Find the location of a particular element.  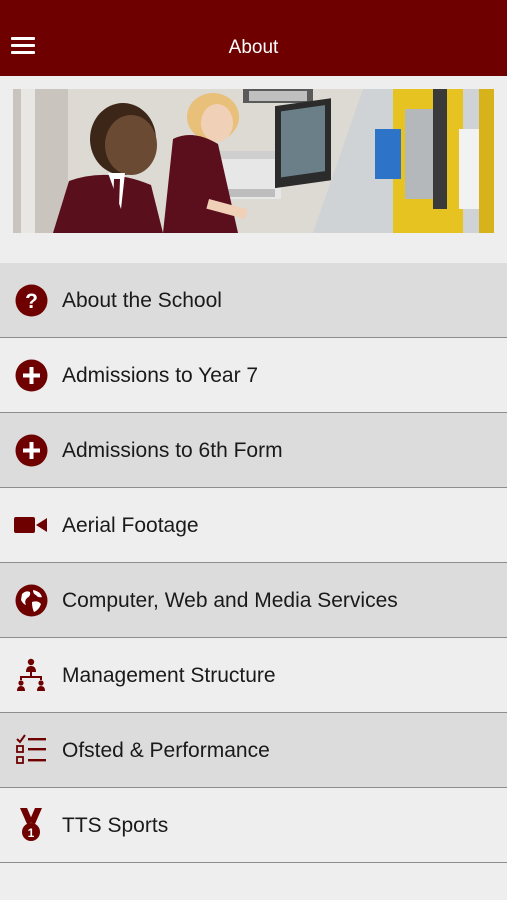

menu-item-label: Admissions to Year 7 is located at coordinates (160, 375).